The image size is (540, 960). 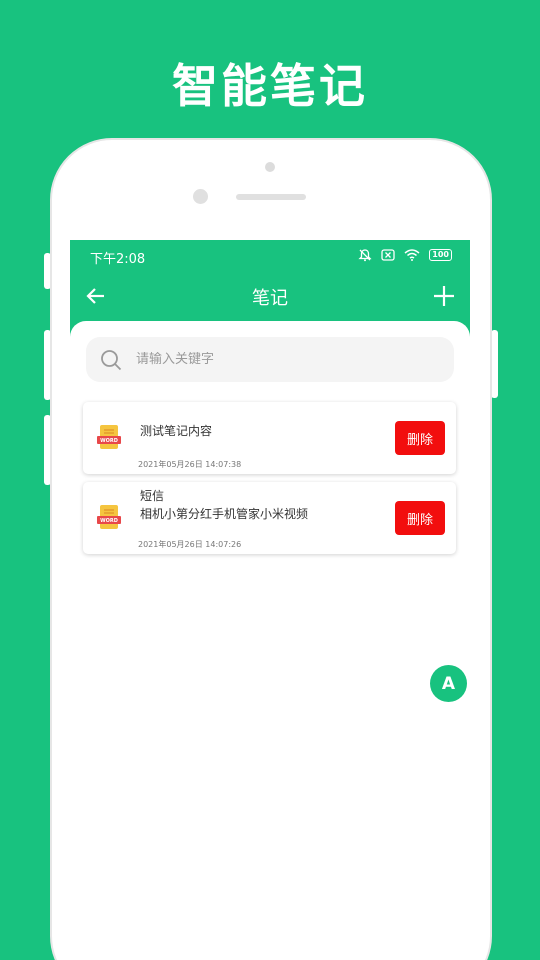 What do you see at coordinates (365, 255) in the screenshot?
I see `mute-icon` at bounding box center [365, 255].